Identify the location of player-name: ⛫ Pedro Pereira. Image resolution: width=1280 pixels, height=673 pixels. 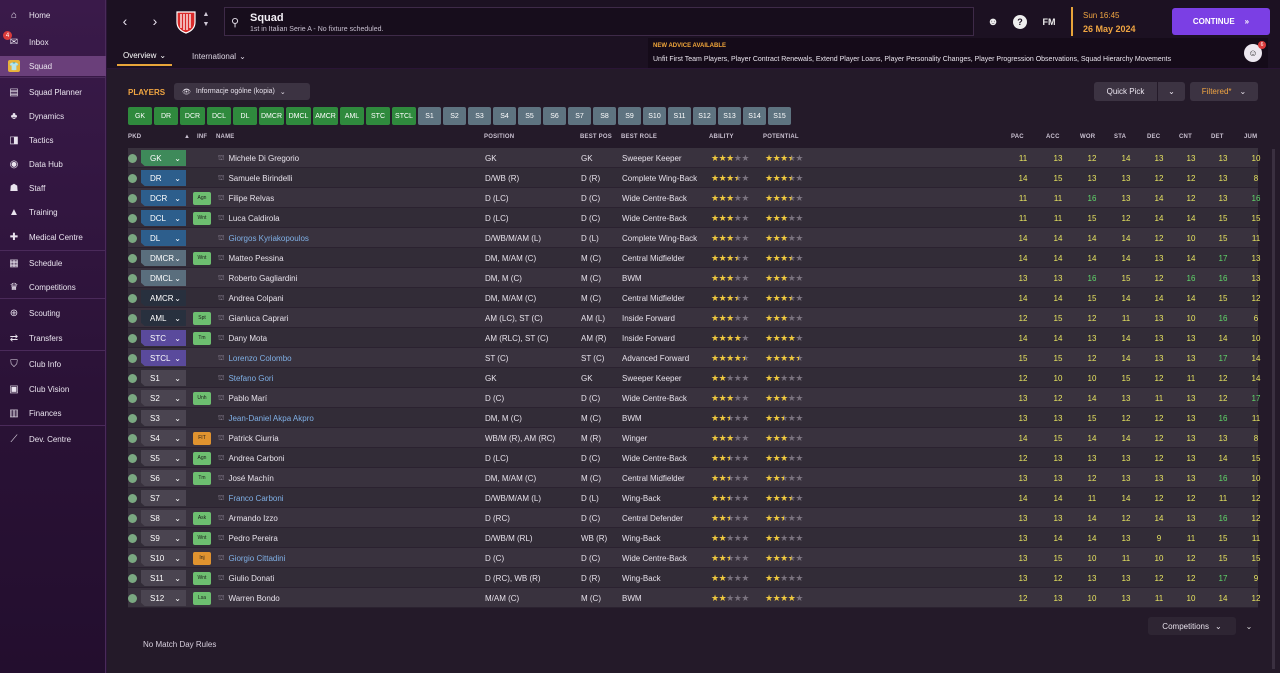
(348, 538).